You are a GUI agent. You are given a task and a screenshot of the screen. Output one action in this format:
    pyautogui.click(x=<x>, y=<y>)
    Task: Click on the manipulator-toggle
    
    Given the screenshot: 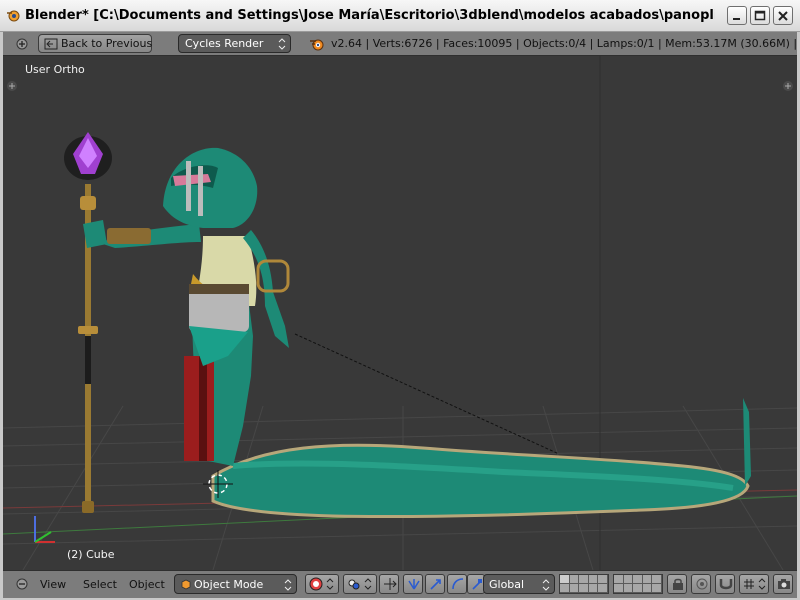 What is the action you would take?
    pyautogui.click(x=389, y=584)
    